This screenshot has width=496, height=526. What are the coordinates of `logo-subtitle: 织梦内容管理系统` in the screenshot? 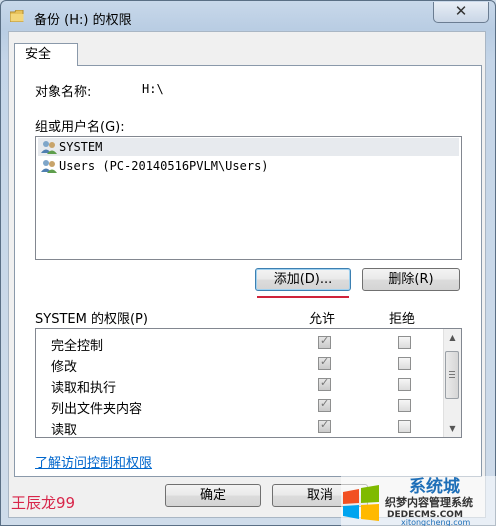 It's located at (429, 502).